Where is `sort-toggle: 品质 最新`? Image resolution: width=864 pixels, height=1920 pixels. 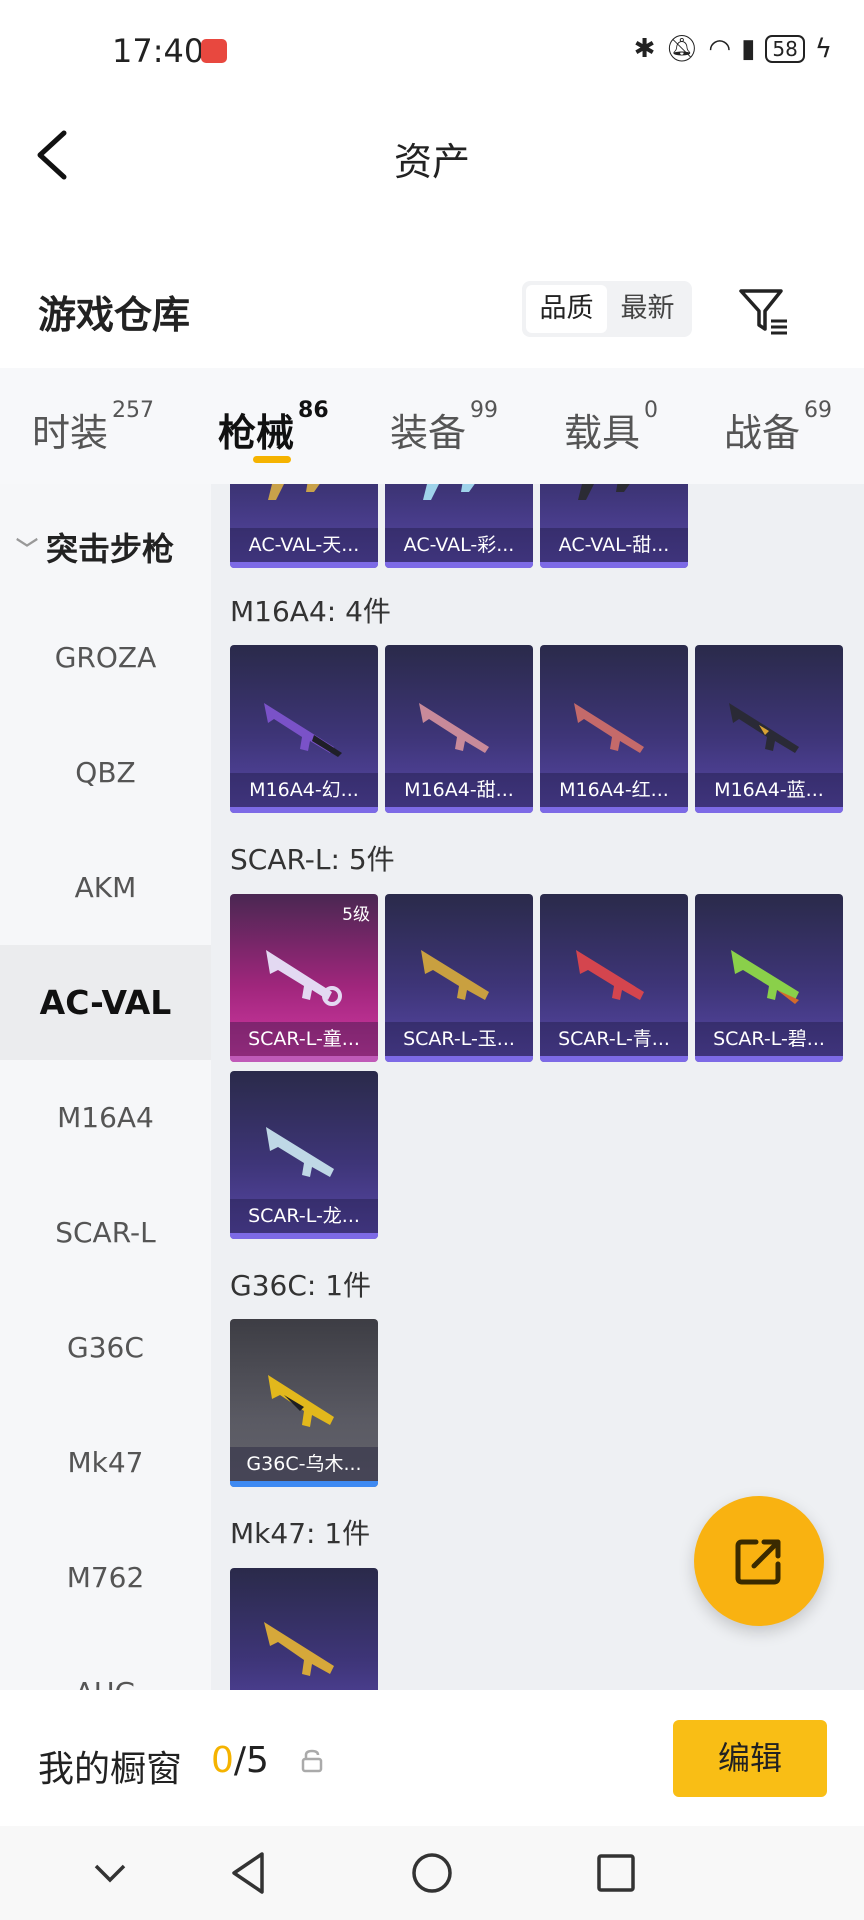 sort-toggle: 品质 最新 is located at coordinates (607, 309).